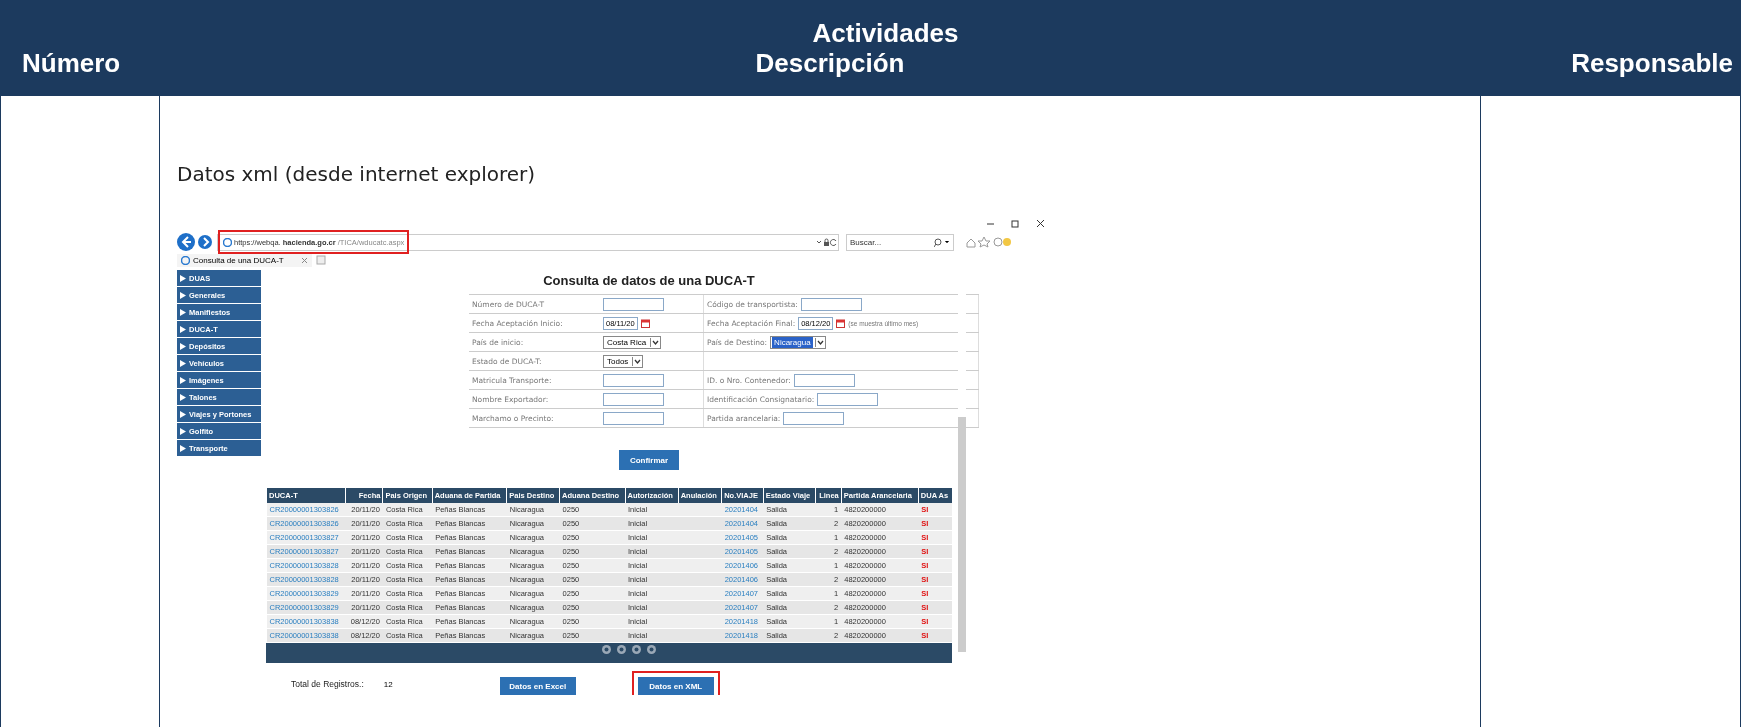 The image size is (1741, 727). Describe the element at coordinates (885, 33) in the screenshot. I see `column-group-title: Actividades` at that location.